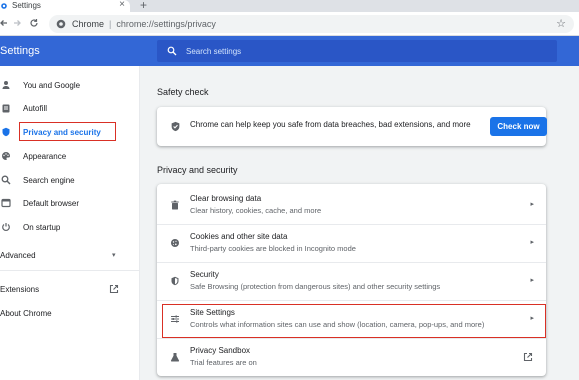 This screenshot has height=380, width=579. What do you see at coordinates (220, 350) in the screenshot?
I see `row-title: Privacy Sandbox` at bounding box center [220, 350].